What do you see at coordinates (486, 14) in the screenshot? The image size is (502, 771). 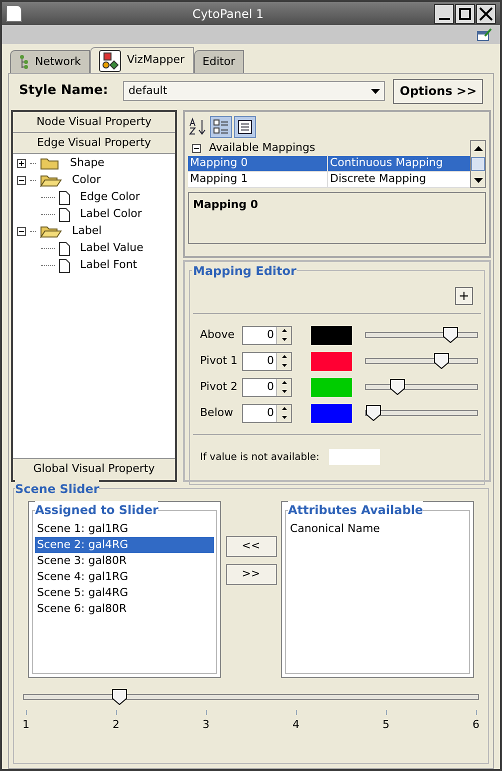 I see `close-button` at bounding box center [486, 14].